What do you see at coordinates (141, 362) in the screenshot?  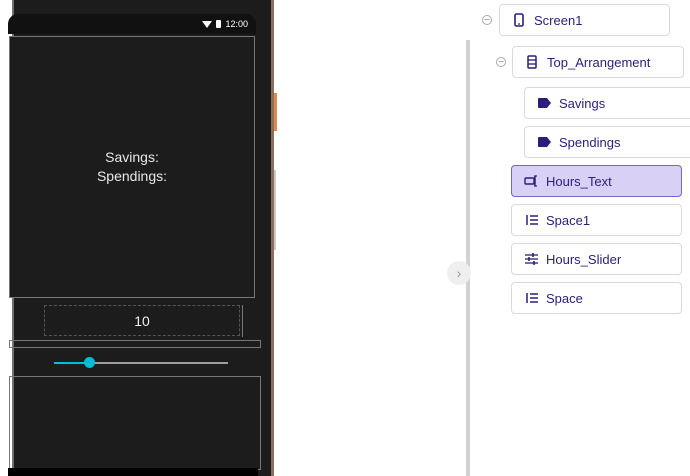 I see `hours-slider` at bounding box center [141, 362].